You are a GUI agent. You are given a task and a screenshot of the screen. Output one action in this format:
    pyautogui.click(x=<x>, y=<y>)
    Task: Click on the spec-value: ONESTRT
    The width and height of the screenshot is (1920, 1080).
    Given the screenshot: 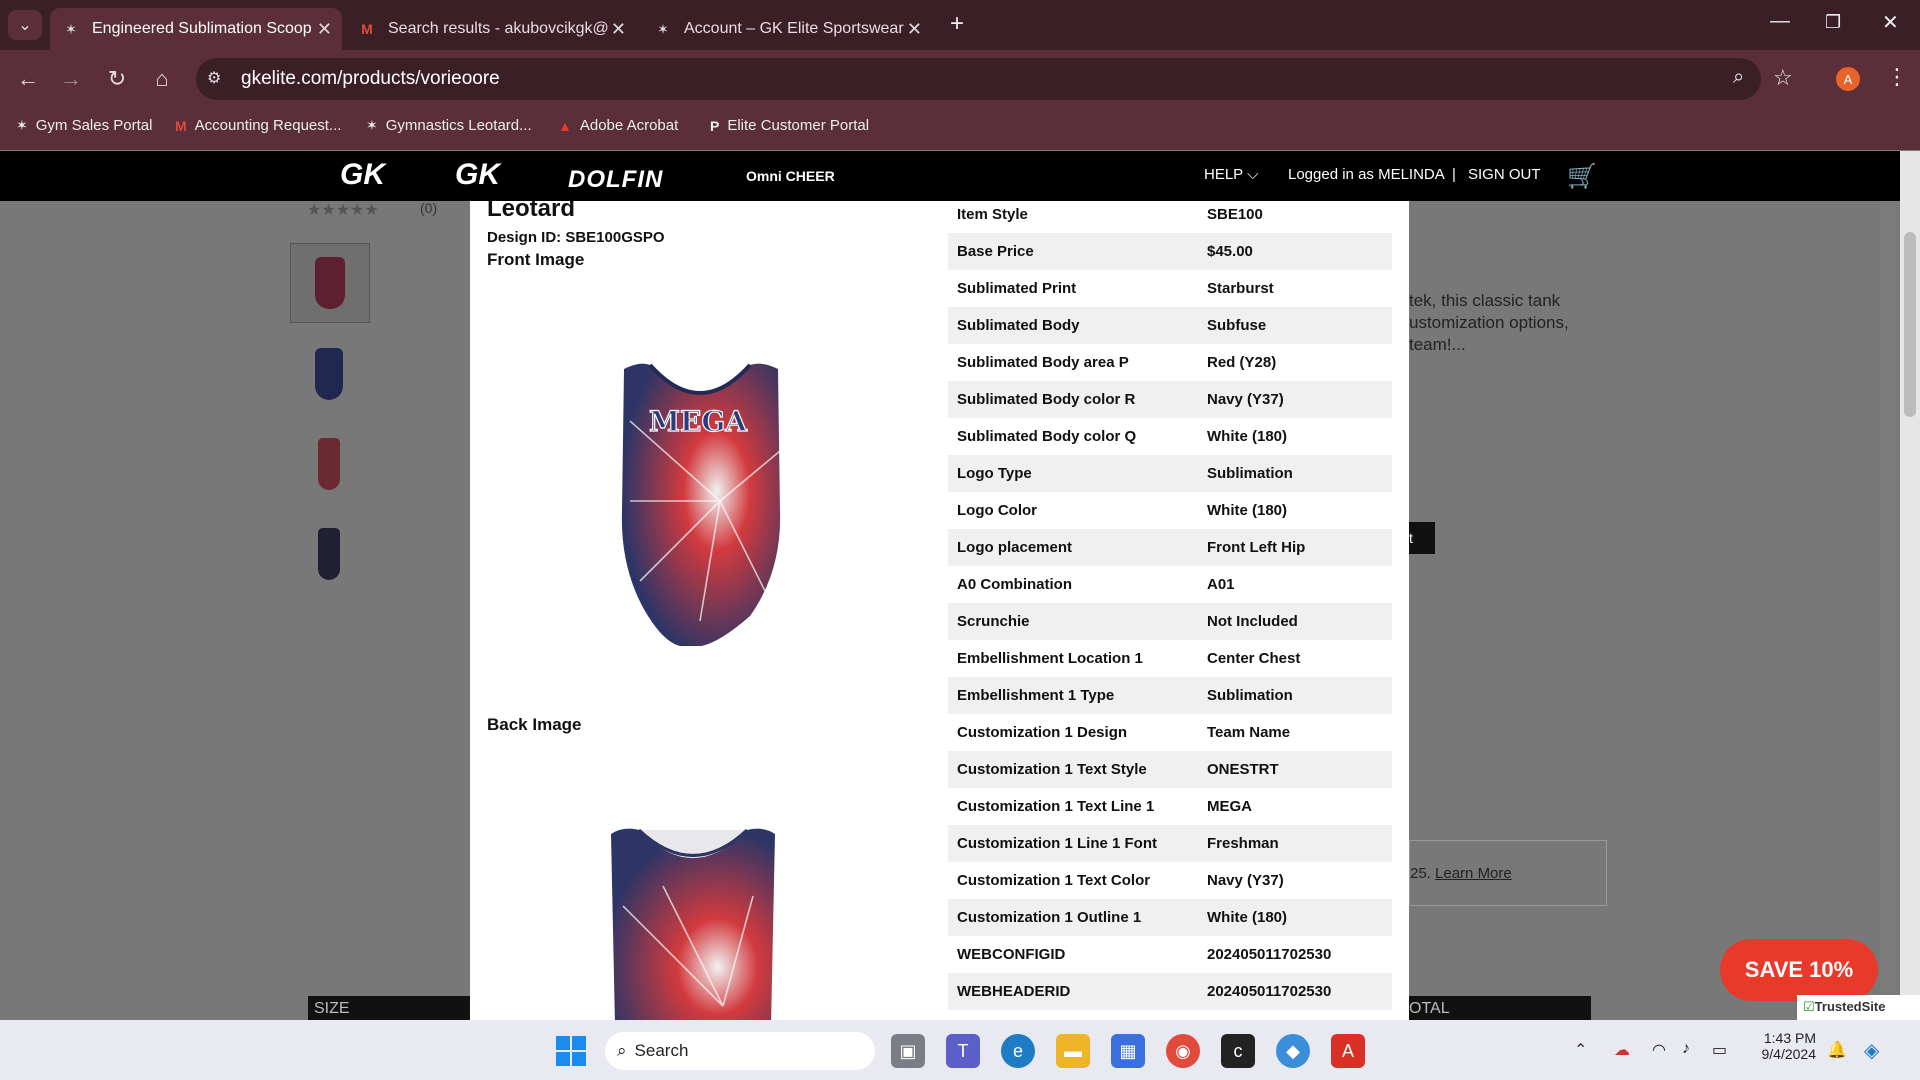 What is the action you would take?
    pyautogui.click(x=1243, y=769)
    